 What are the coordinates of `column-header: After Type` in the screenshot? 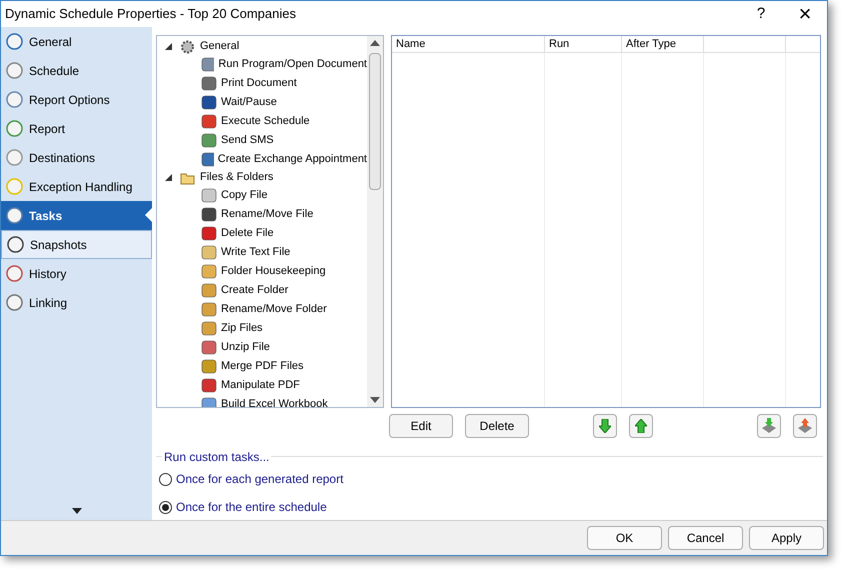 It's located at (663, 44).